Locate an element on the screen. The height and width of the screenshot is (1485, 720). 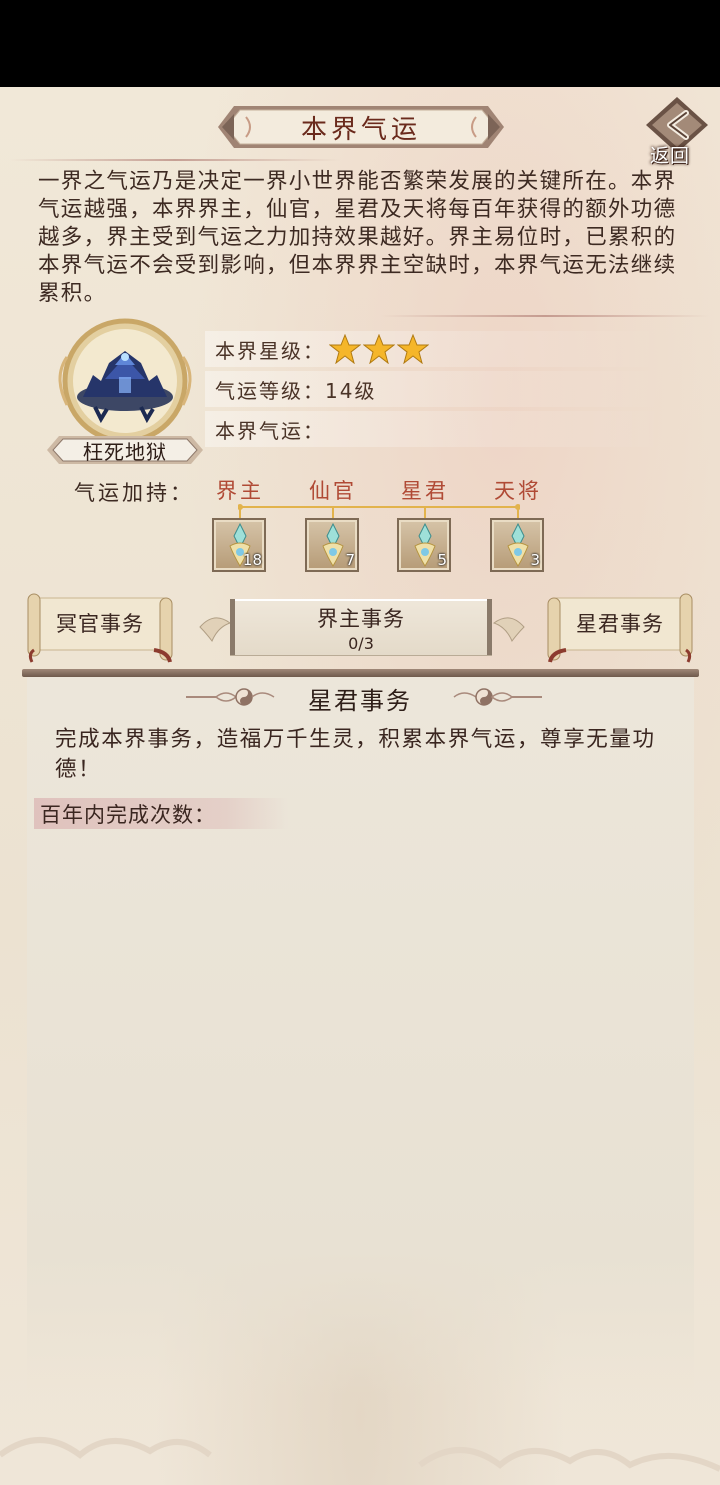
bonus-role-star-lord: 星君 is located at coordinates (425, 491).